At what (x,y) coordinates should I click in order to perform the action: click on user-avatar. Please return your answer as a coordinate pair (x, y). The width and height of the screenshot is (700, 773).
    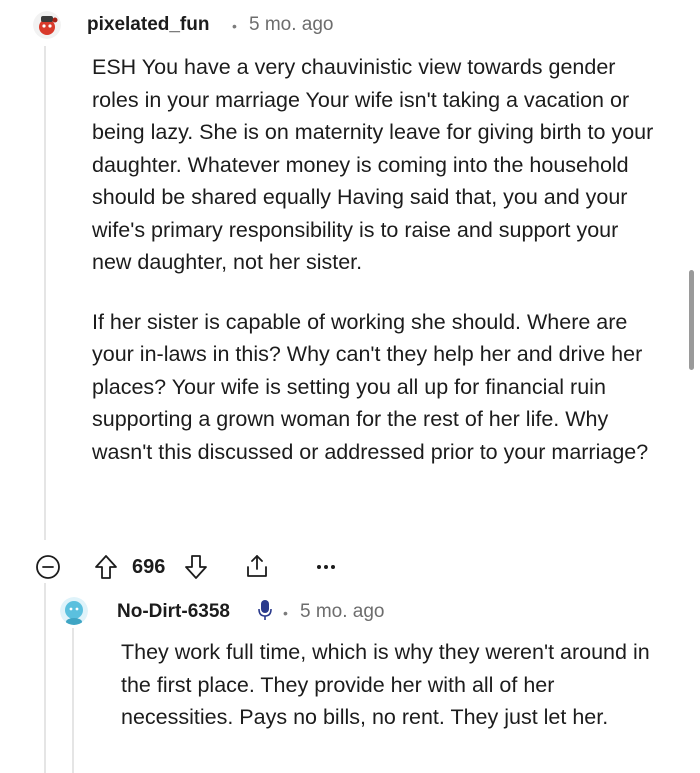
    Looking at the image, I should click on (47, 25).